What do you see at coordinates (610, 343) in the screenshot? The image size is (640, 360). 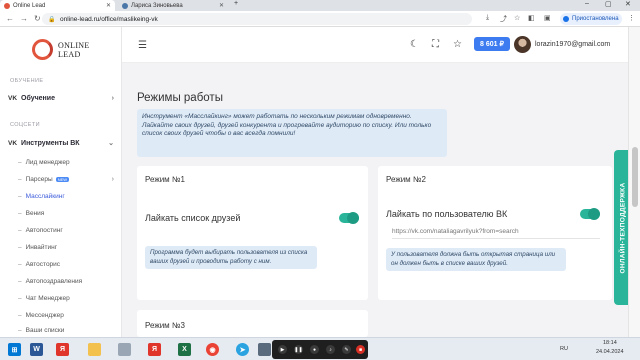 I see `clock-time: 18:14` at bounding box center [610, 343].